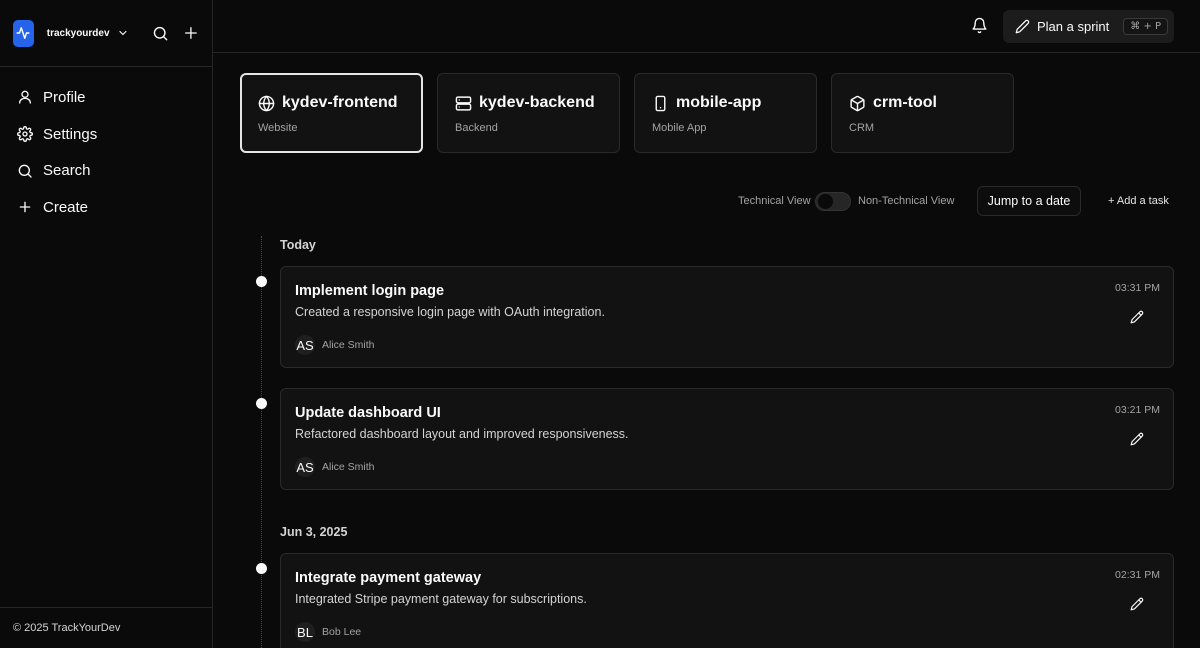  I want to click on sidebar-item-search: Search, so click(106, 170).